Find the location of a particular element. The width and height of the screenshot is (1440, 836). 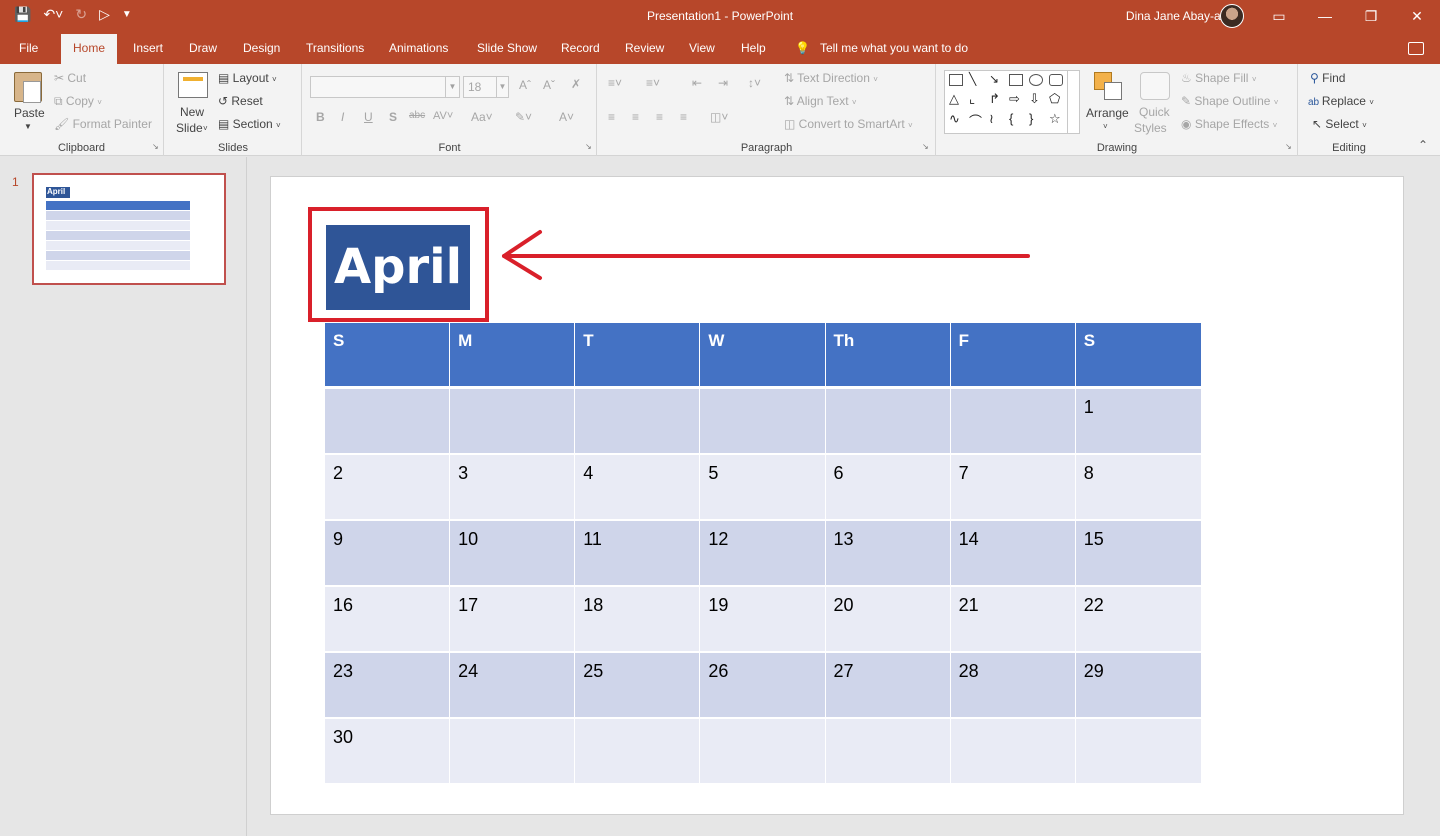

oval-icon is located at coordinates (1036, 80).